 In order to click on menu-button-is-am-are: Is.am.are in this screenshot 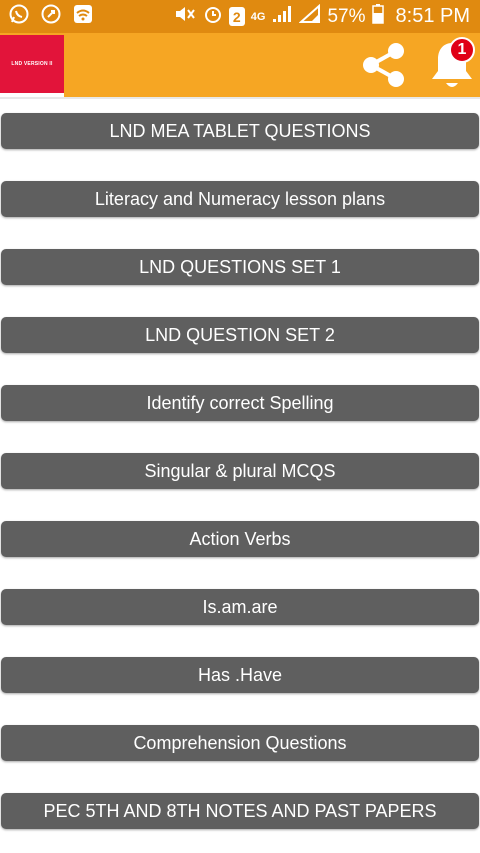, I will do `click(240, 607)`.